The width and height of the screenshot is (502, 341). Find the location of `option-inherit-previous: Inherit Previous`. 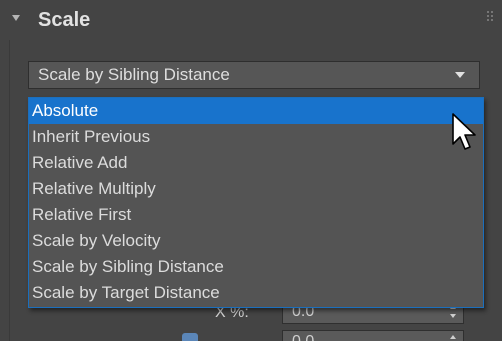

option-inherit-previous: Inherit Previous is located at coordinates (256, 137).